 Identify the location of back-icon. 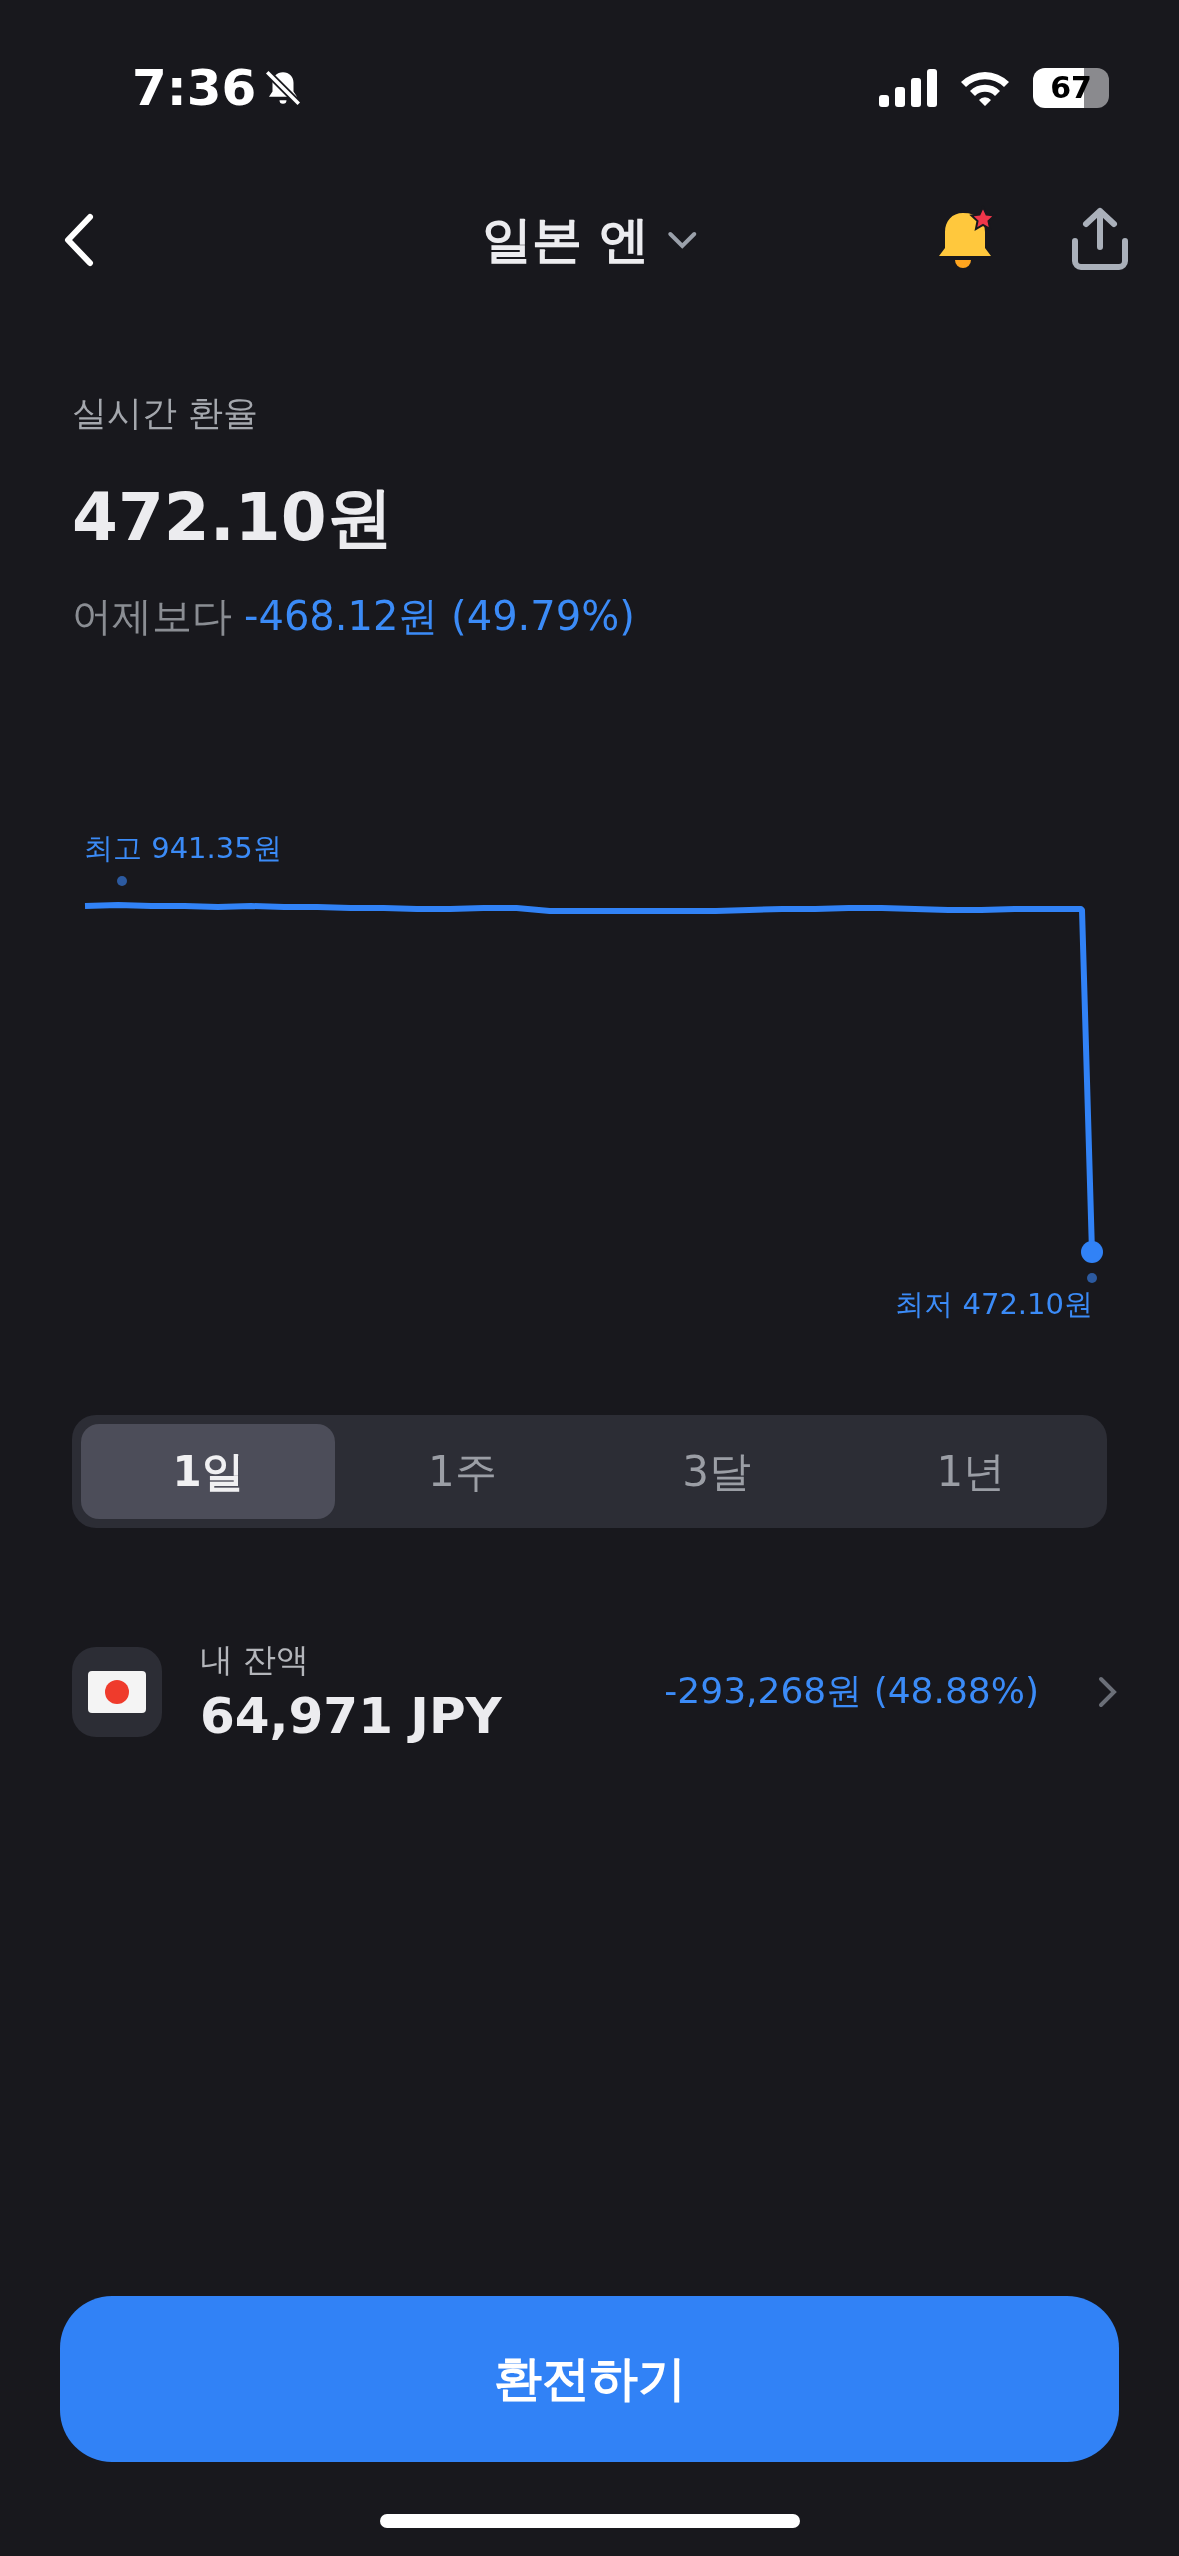
(79, 240).